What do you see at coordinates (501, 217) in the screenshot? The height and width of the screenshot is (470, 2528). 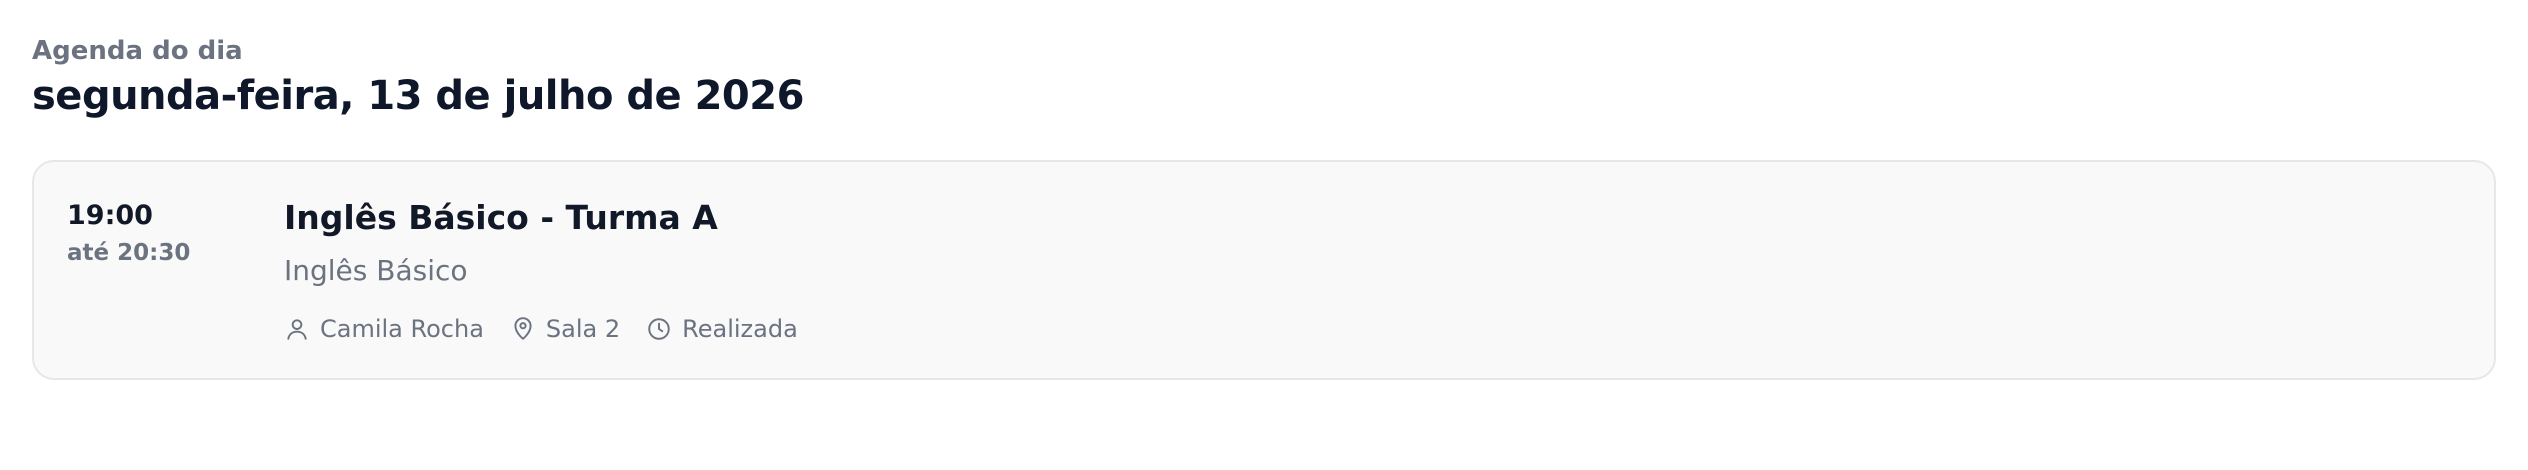 I see `class-title: Inglês Básico - Turma A` at bounding box center [501, 217].